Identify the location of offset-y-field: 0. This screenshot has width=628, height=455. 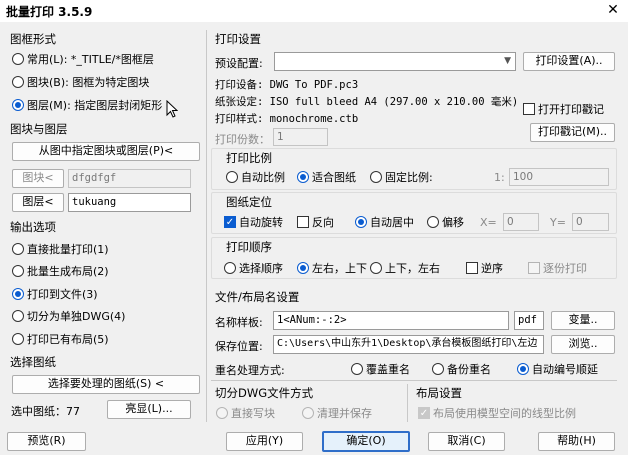
(590, 222).